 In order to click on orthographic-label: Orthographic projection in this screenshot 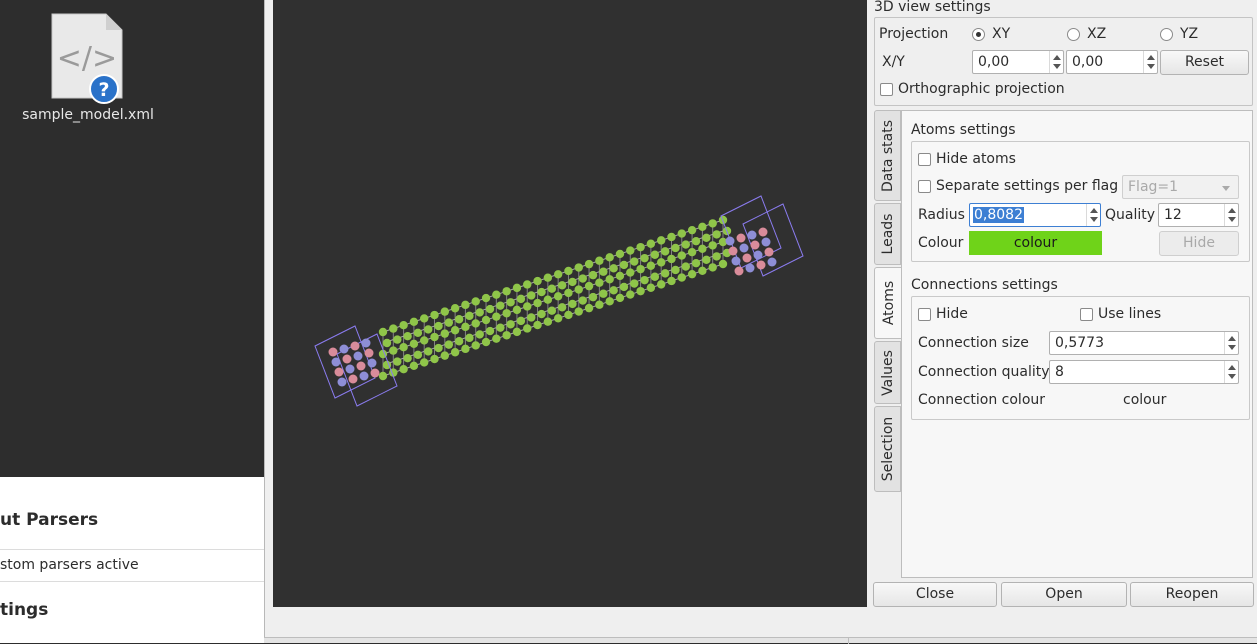, I will do `click(981, 89)`.